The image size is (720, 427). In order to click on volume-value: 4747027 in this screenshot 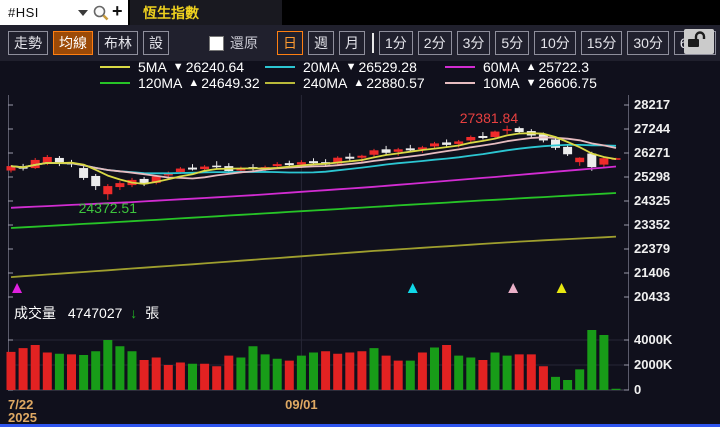, I will do `click(95, 313)`.